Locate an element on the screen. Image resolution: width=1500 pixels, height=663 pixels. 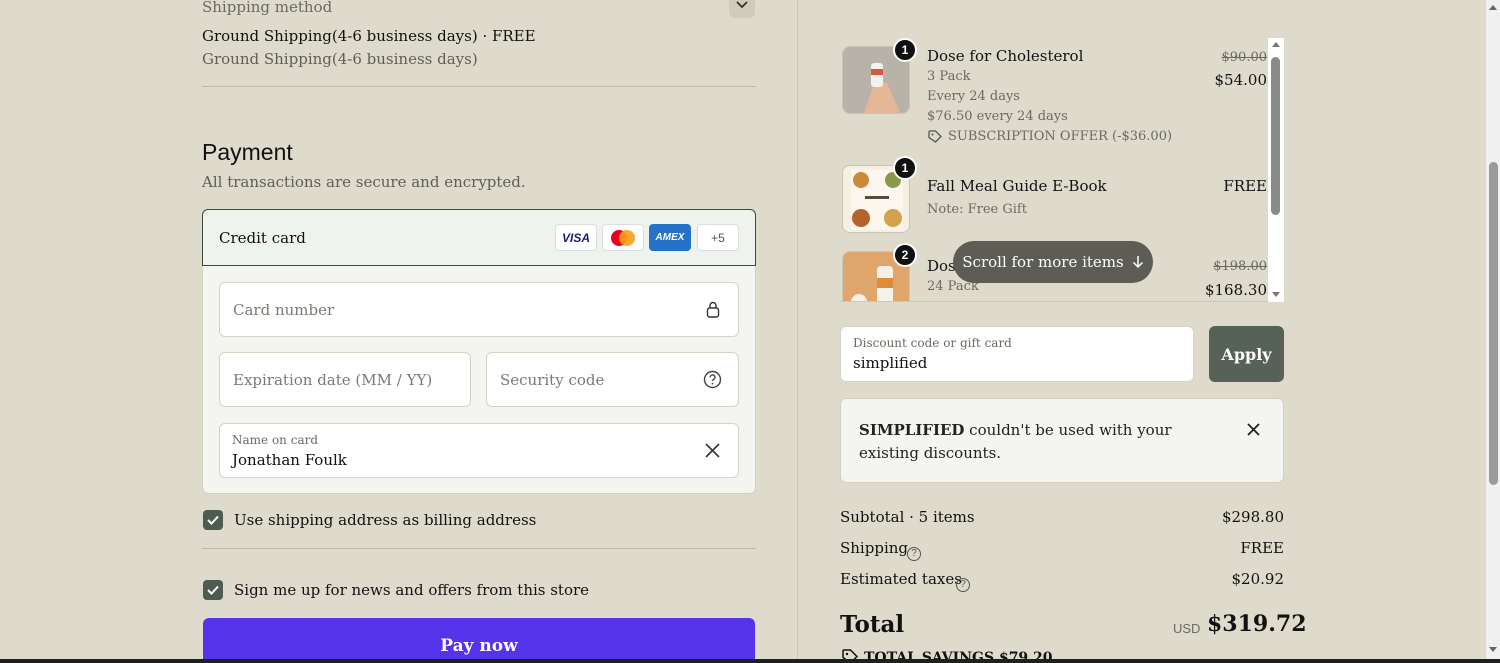
page-scrollbar-thumb is located at coordinates (1493, 323).